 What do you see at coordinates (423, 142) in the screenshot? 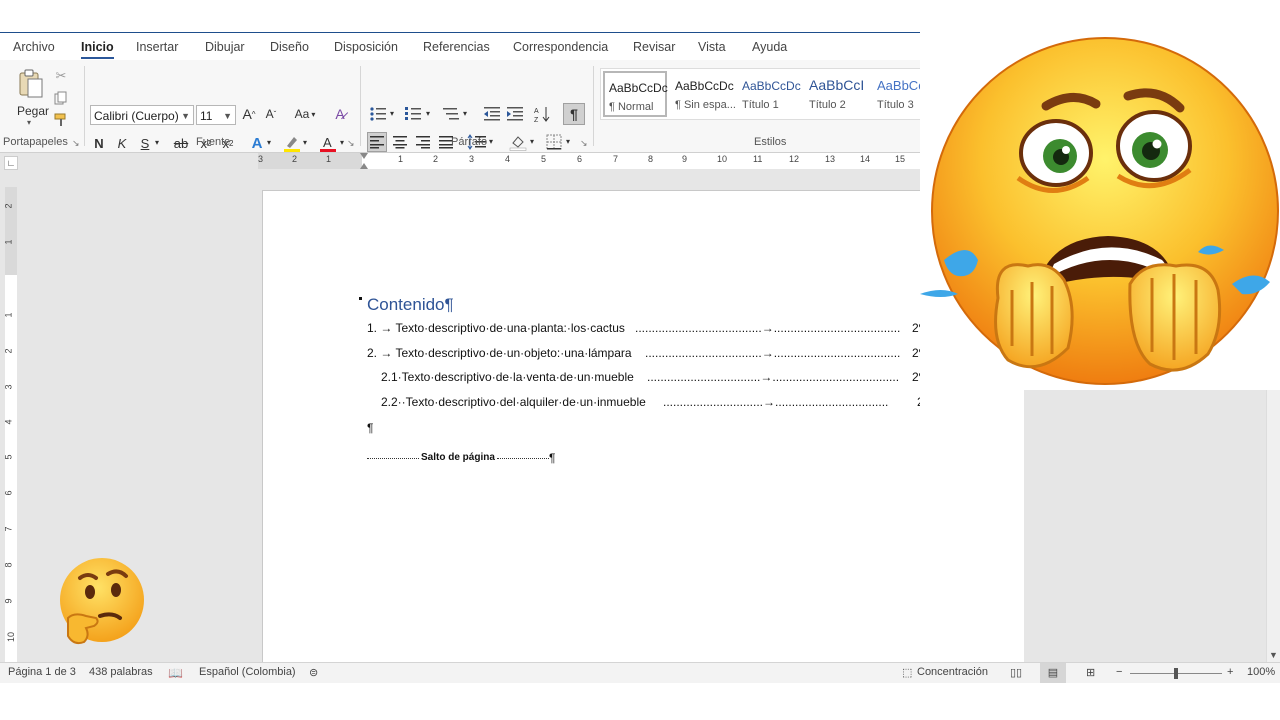
I see `align-right-icon` at bounding box center [423, 142].